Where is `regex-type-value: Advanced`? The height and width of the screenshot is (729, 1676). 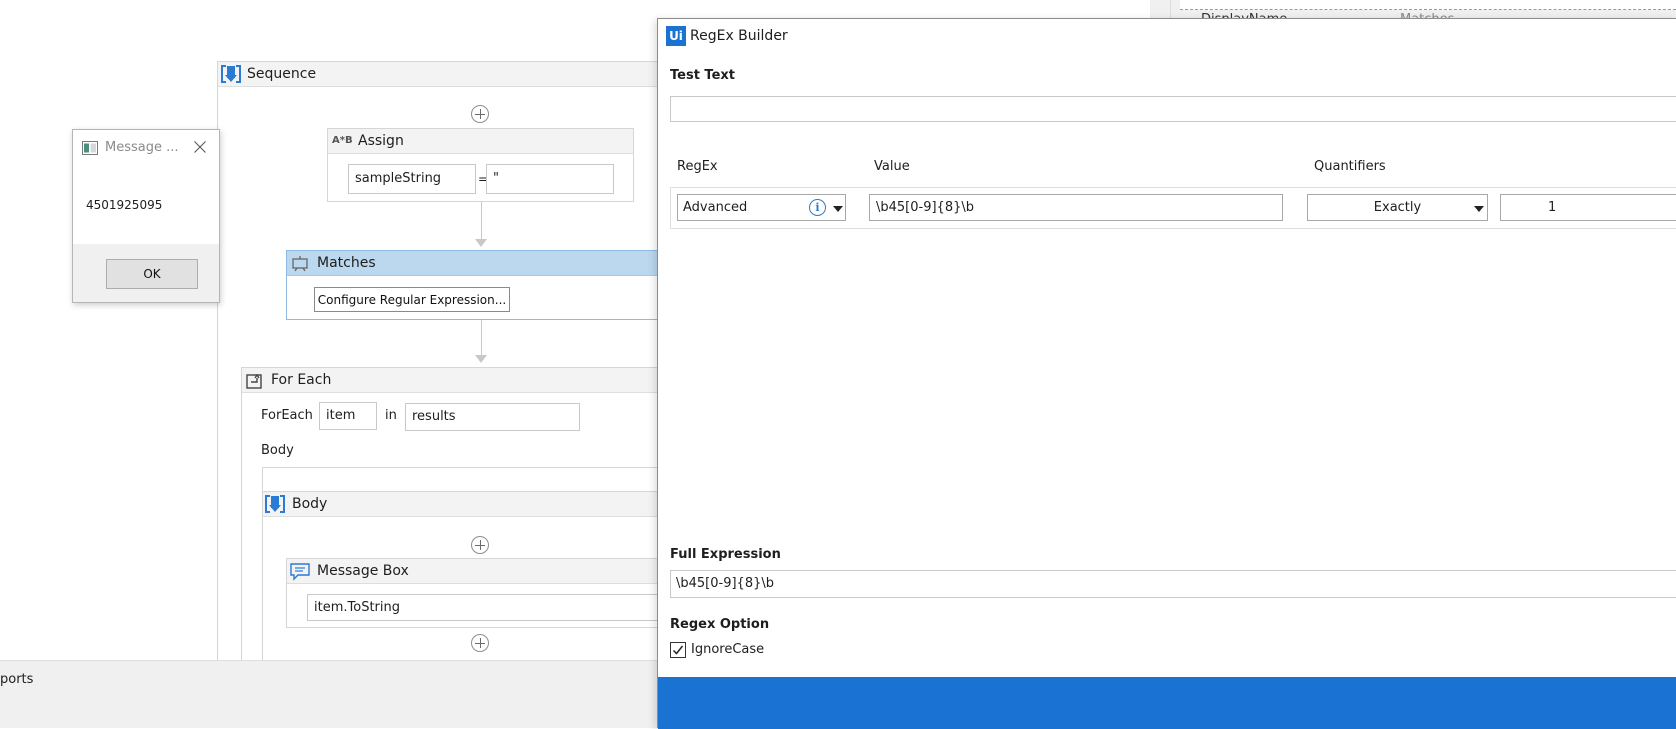
regex-type-value: Advanced is located at coordinates (715, 207).